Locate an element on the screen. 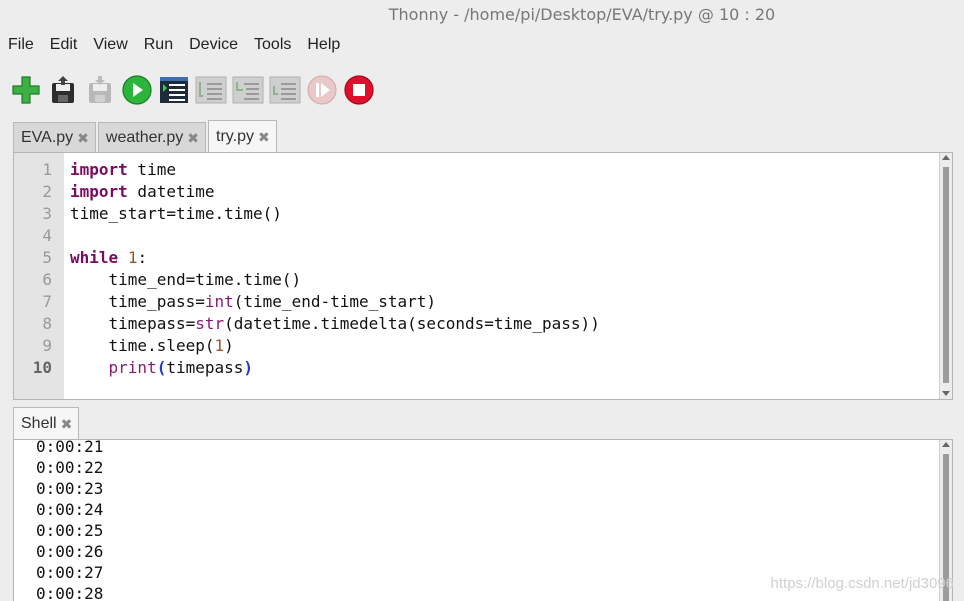  shell-line: 0:00:28 is located at coordinates (70, 592).